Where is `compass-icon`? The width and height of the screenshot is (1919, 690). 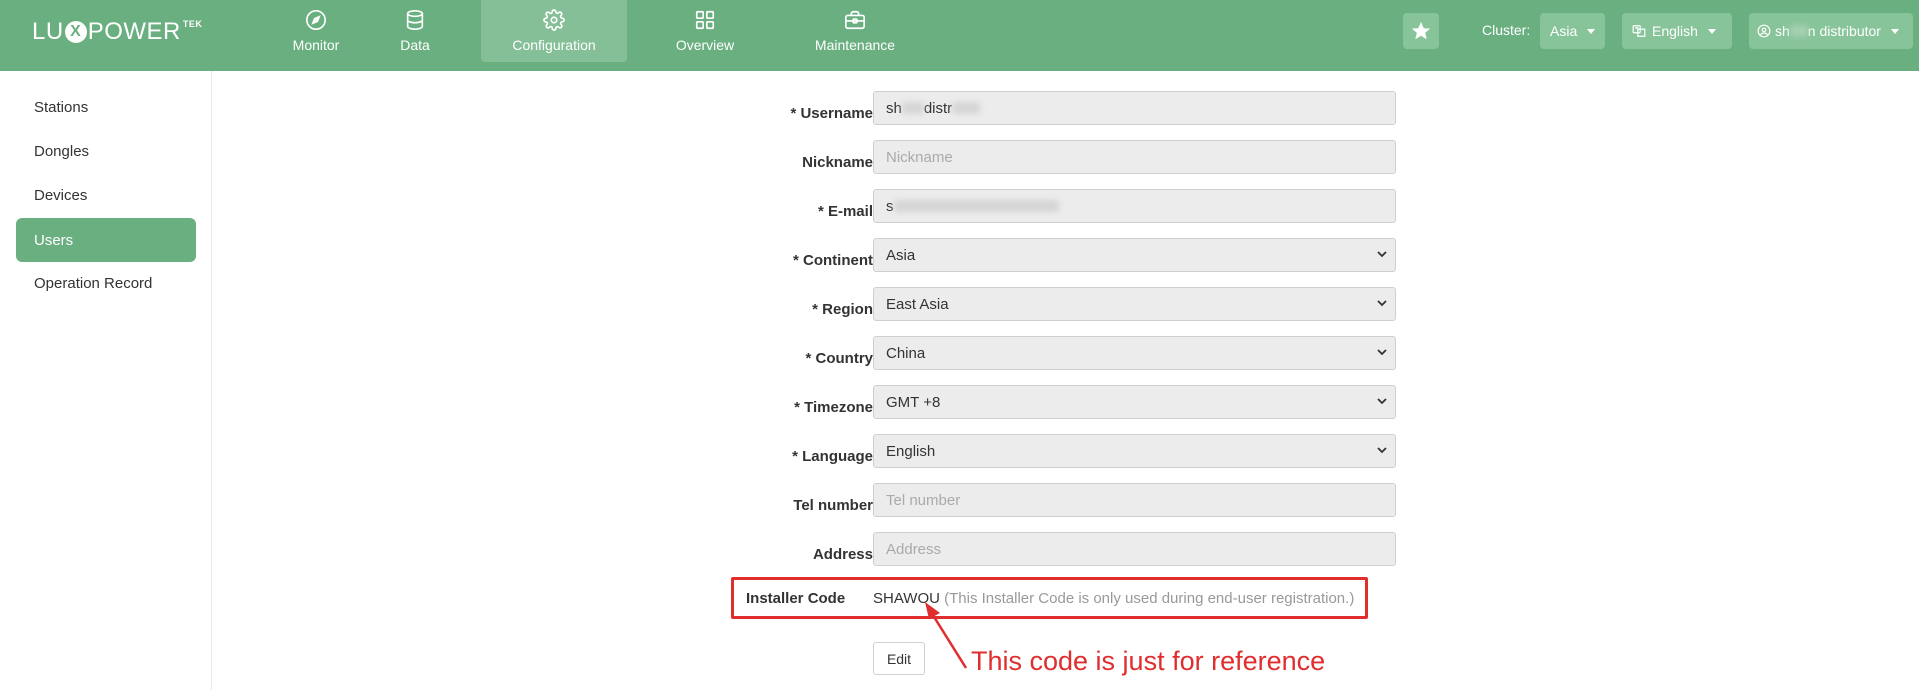
compass-icon is located at coordinates (316, 20).